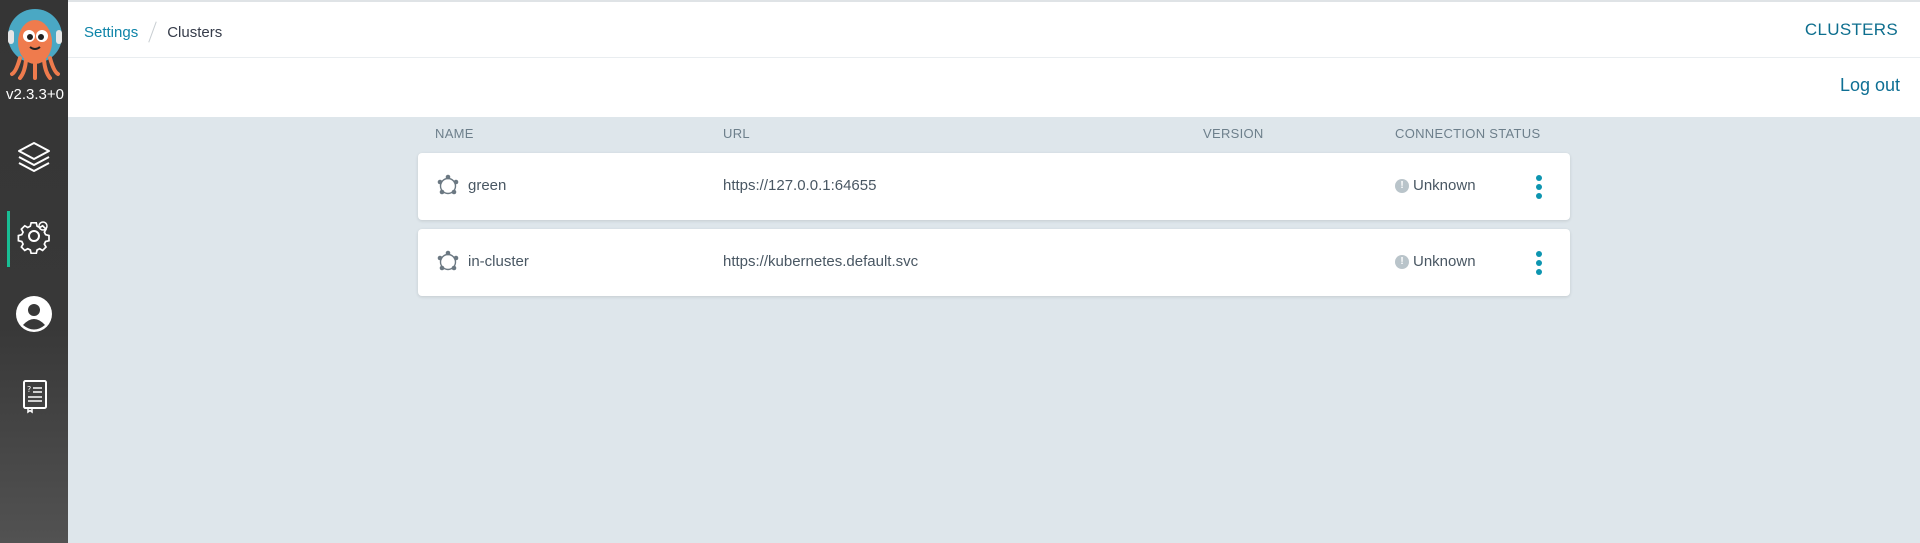 The height and width of the screenshot is (543, 1920). I want to click on breadcrumb: Settings Clusters, so click(153, 32).